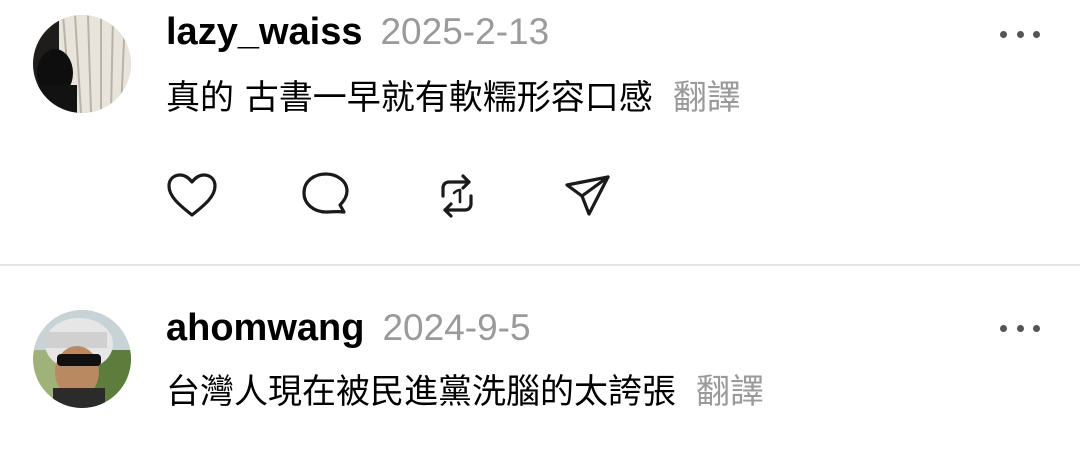  What do you see at coordinates (465, 31) in the screenshot?
I see `timestamp: 2025-2-13` at bounding box center [465, 31].